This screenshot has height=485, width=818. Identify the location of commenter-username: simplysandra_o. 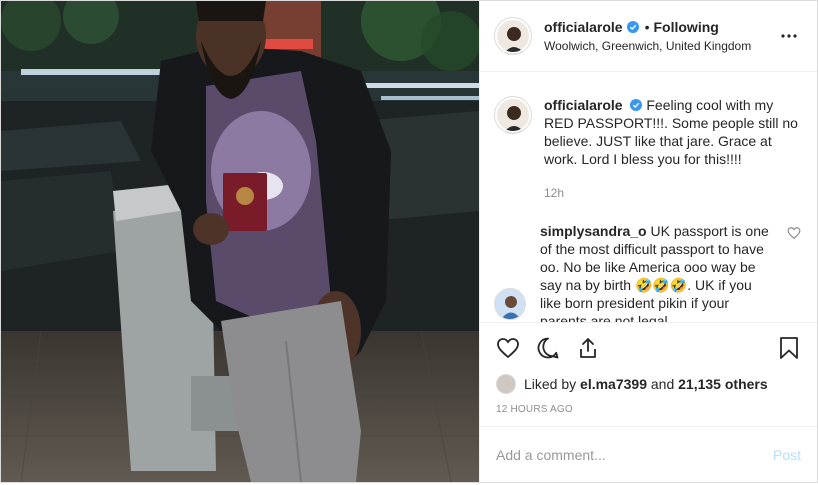
(593, 231).